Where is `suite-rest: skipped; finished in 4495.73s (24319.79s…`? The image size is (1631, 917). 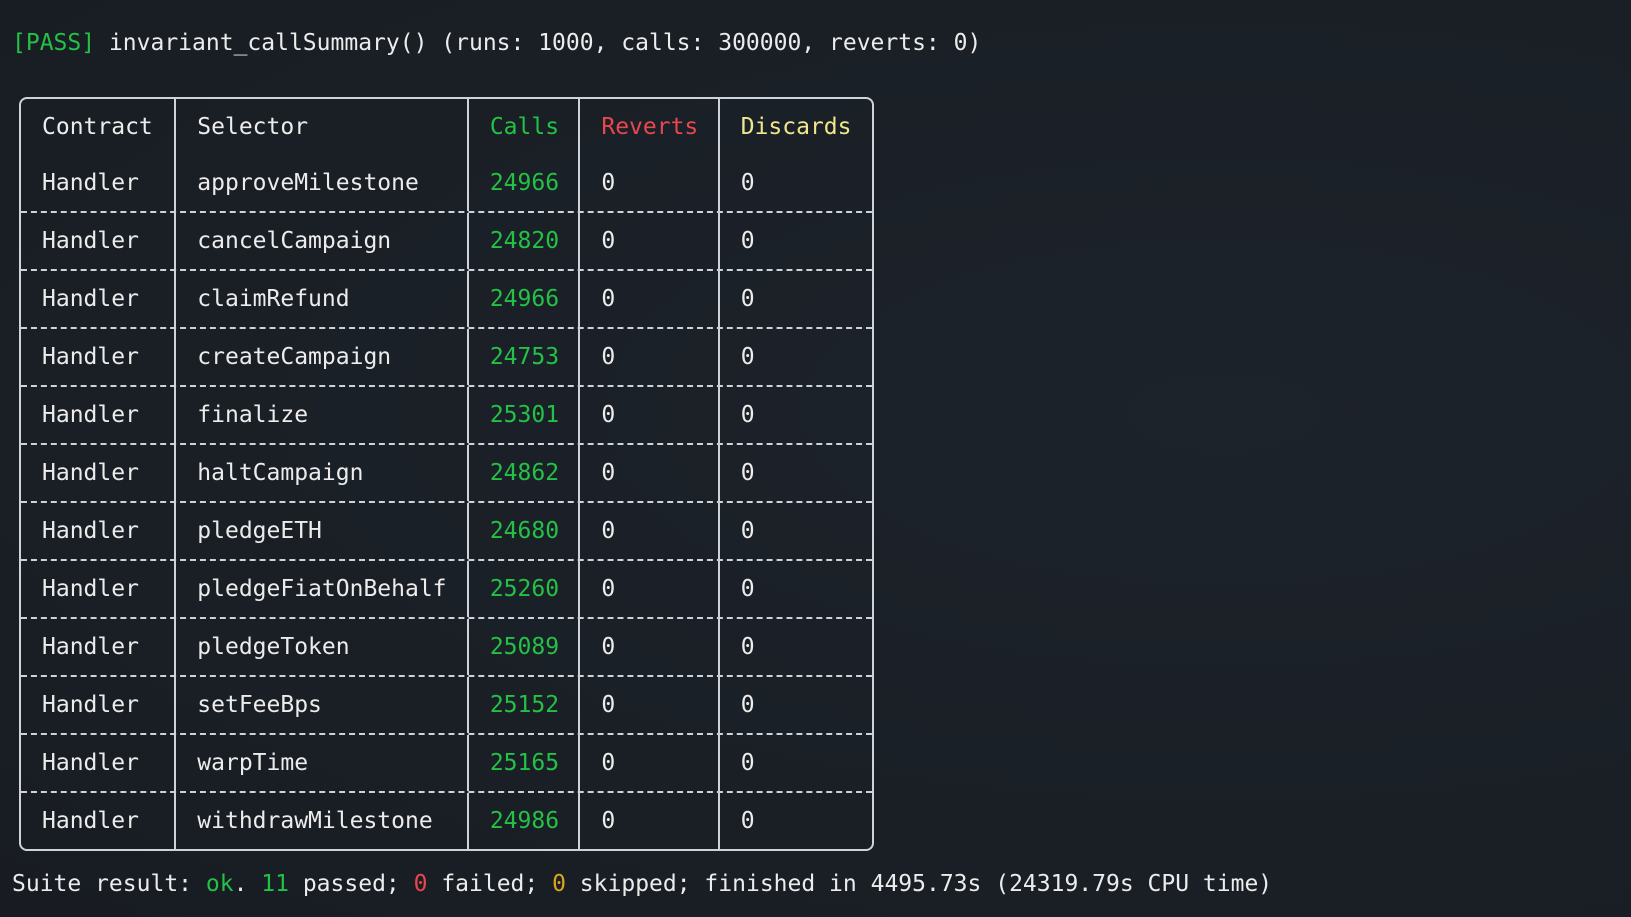 suite-rest: skipped; finished in 4495.73s (24319.79s… is located at coordinates (919, 884).